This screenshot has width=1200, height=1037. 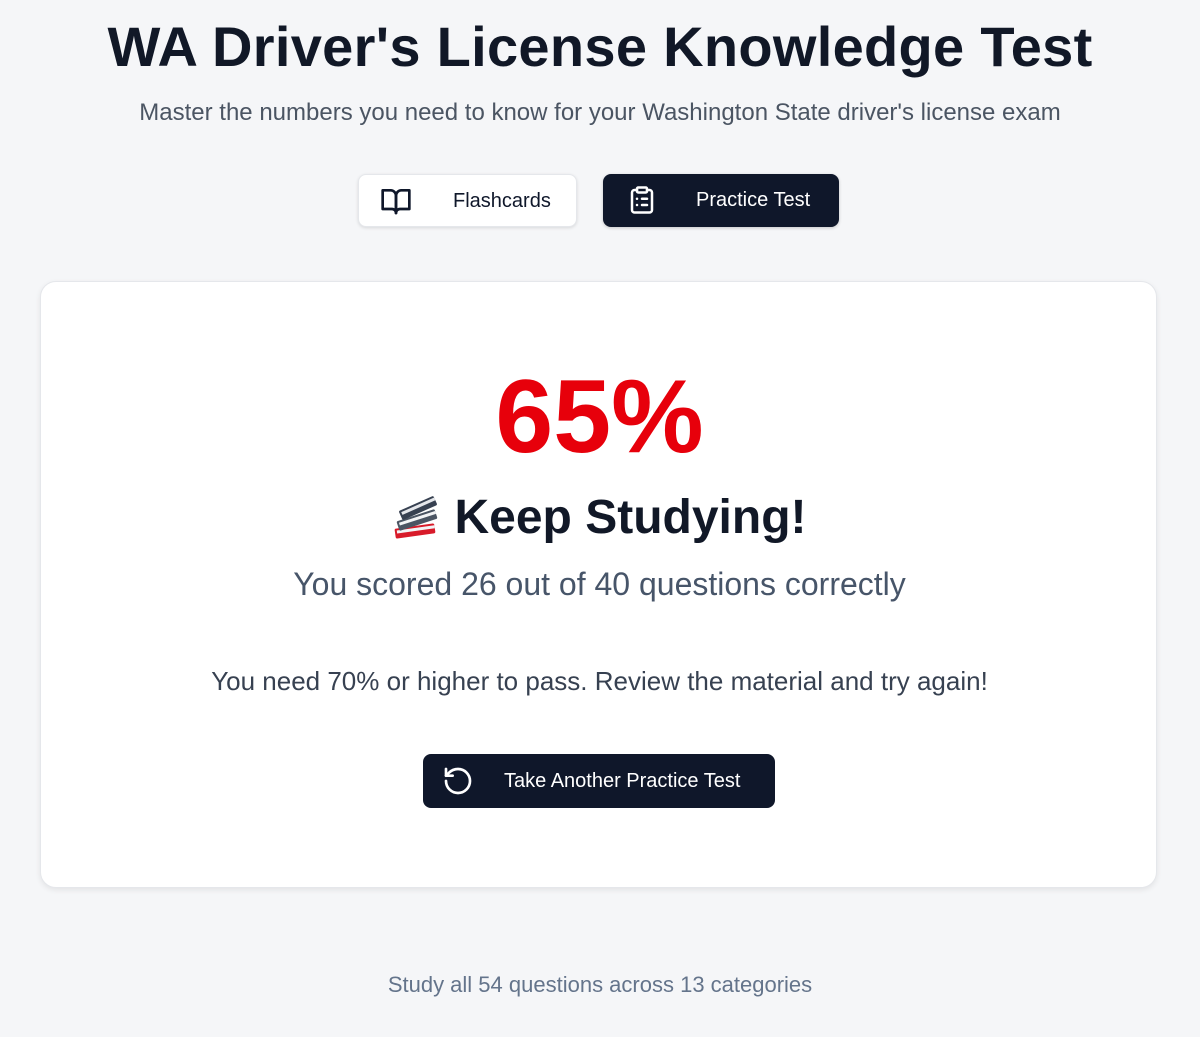 I want to click on tab-flashcards-label: Flashcards, so click(x=502, y=201).